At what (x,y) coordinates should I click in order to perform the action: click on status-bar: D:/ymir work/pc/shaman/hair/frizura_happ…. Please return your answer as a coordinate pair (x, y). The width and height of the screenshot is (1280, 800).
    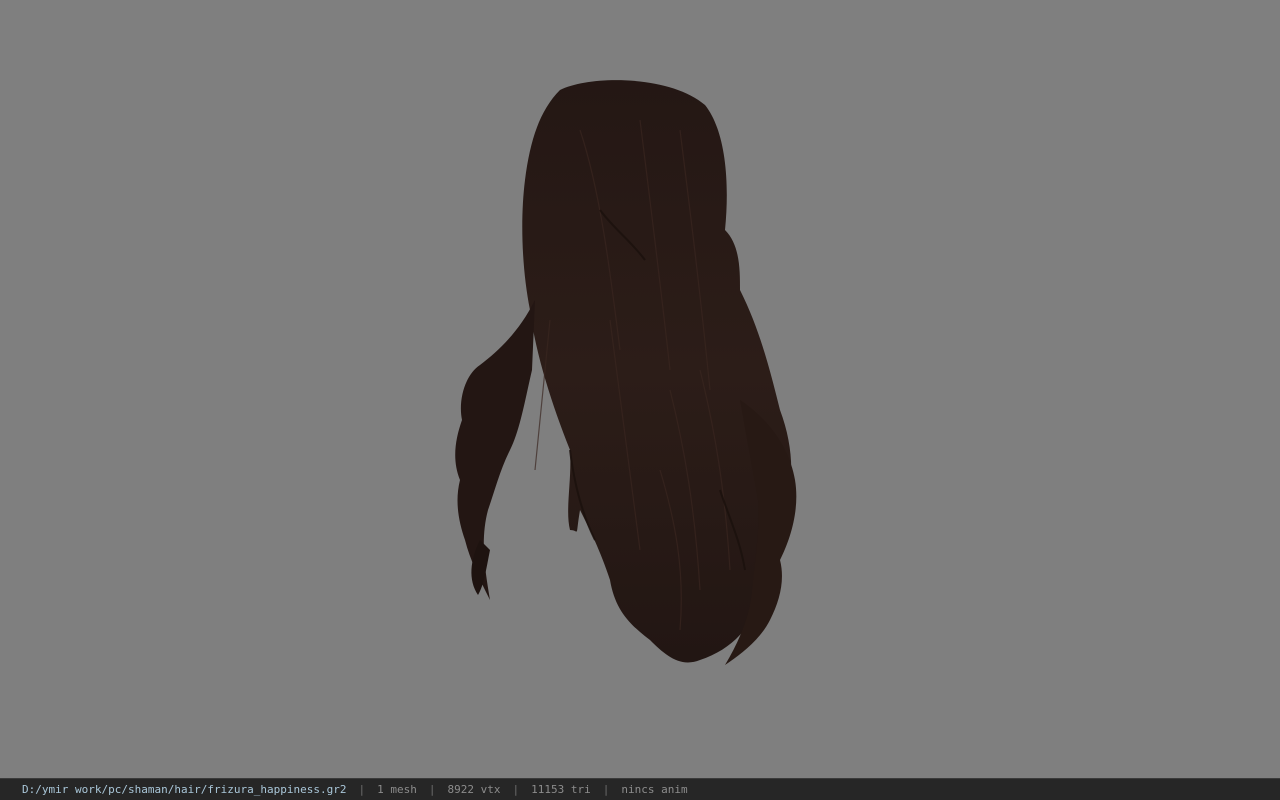
    Looking at the image, I should click on (640, 789).